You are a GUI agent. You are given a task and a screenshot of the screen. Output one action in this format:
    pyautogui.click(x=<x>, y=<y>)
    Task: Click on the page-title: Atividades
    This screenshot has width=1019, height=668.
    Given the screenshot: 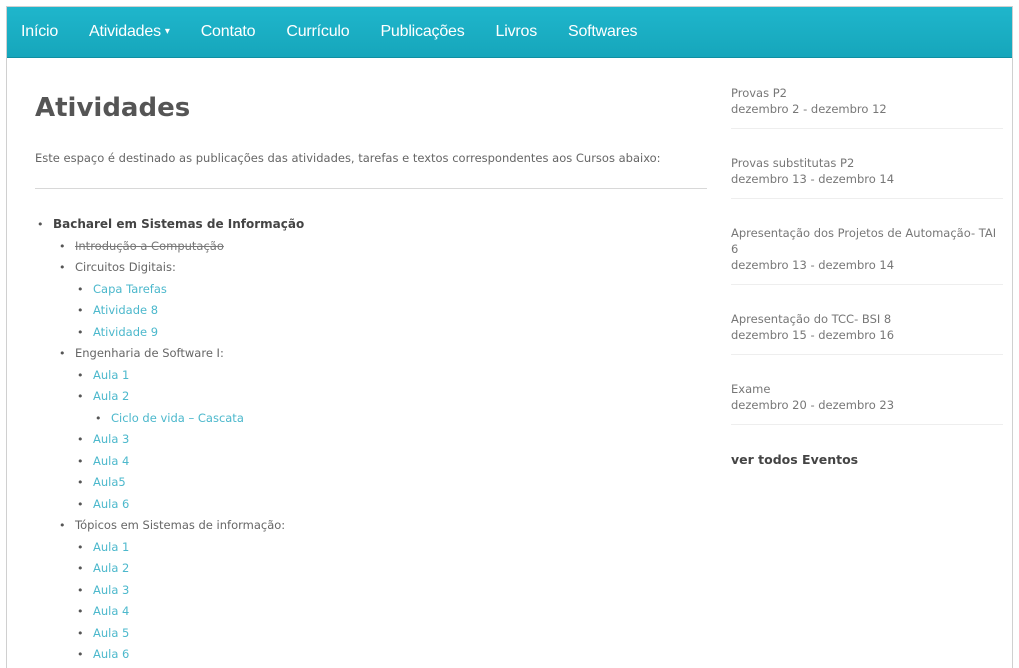 What is the action you would take?
    pyautogui.click(x=113, y=108)
    